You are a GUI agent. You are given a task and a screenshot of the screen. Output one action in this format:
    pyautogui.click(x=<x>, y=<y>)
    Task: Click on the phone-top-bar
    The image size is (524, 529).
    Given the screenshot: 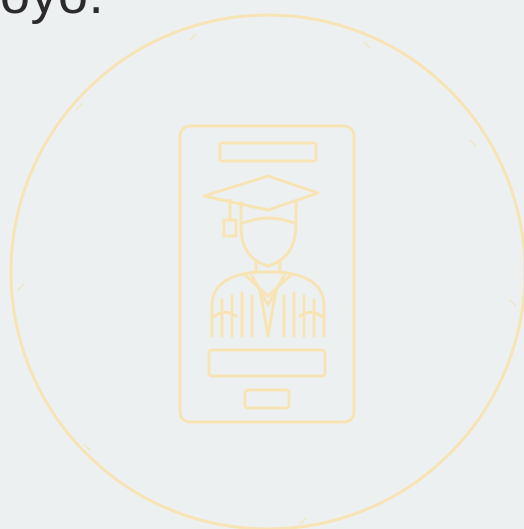 What is the action you would take?
    pyautogui.click(x=268, y=152)
    